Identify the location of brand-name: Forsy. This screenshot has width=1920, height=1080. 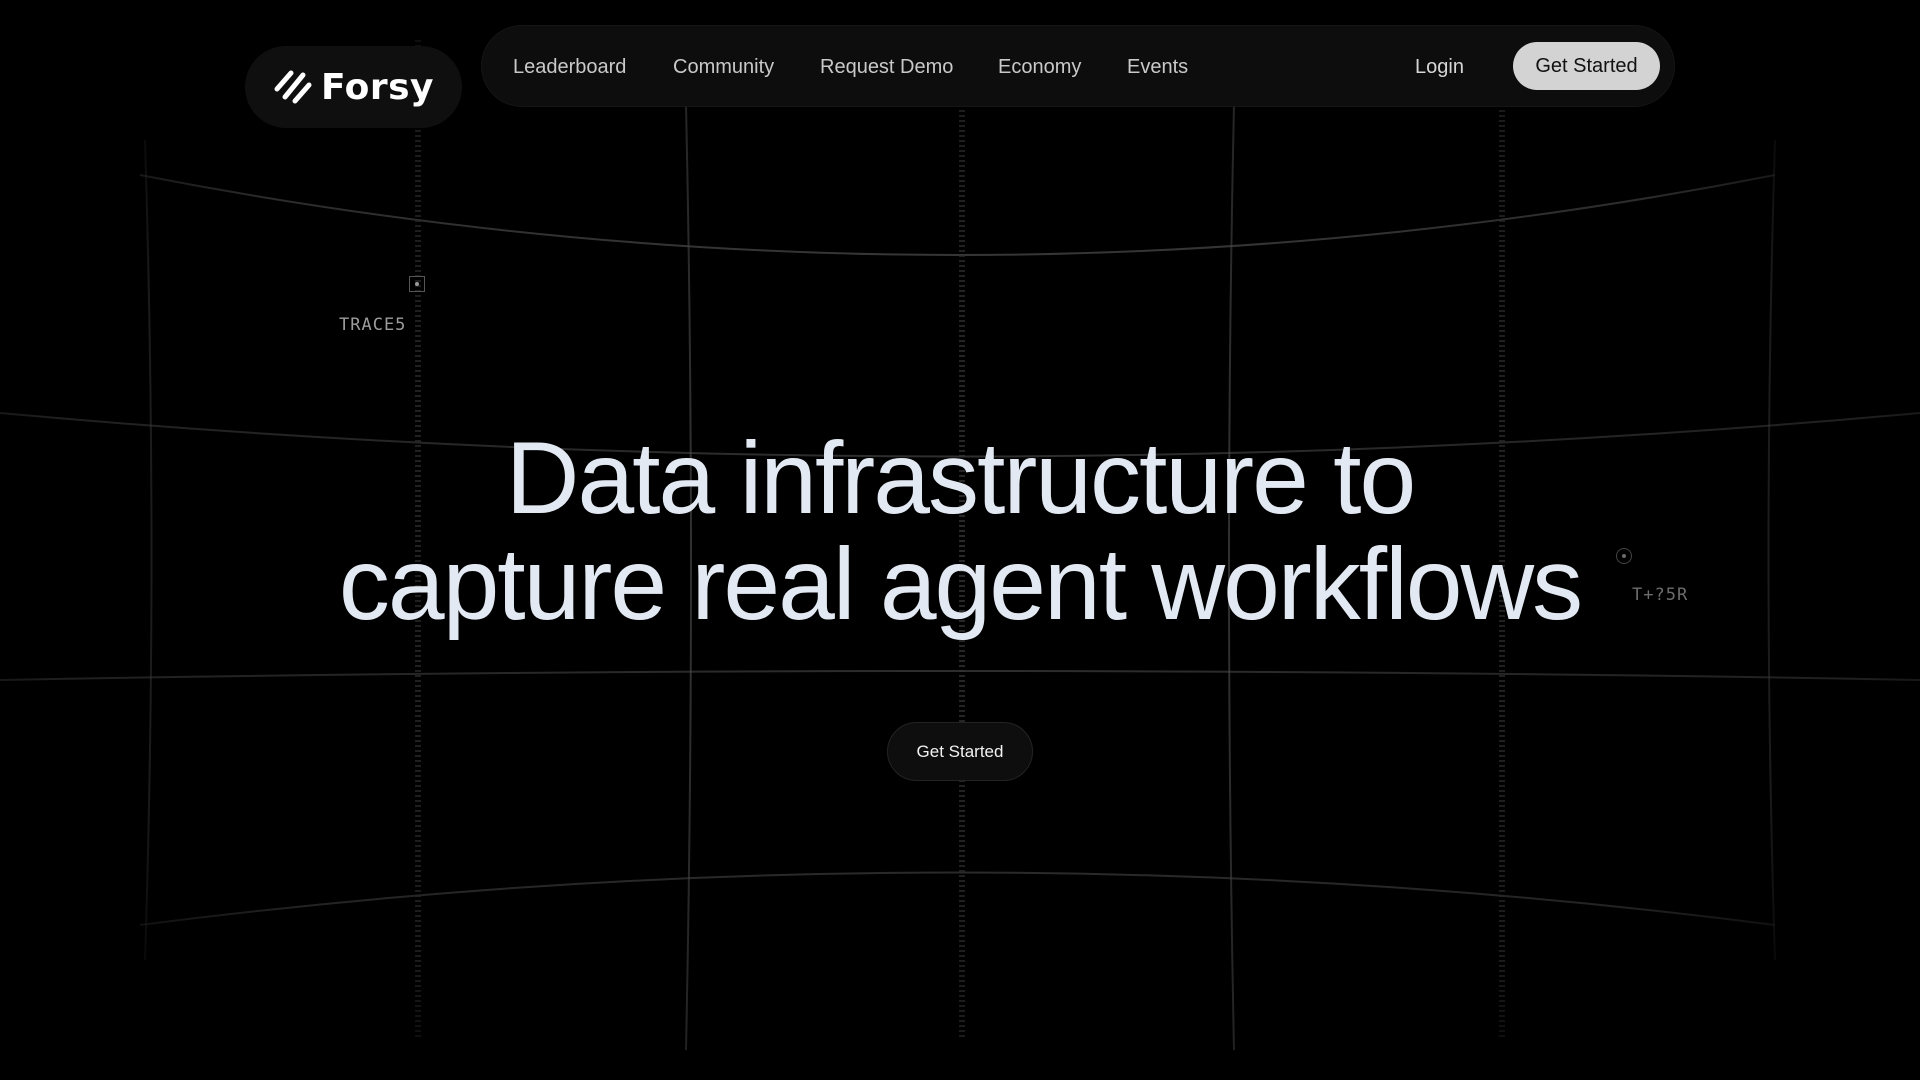
(377, 87).